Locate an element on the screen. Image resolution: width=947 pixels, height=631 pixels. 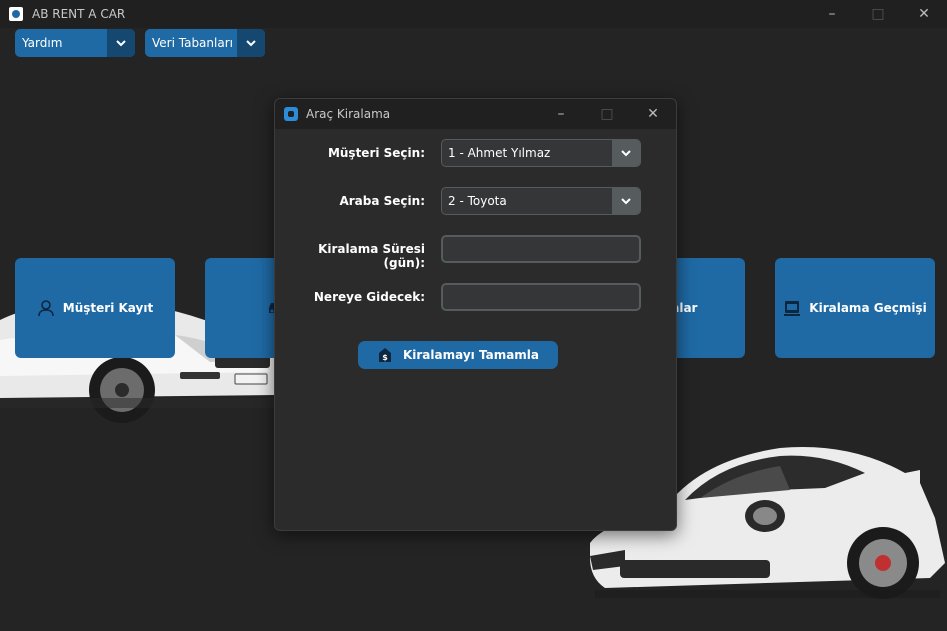
car-select: 2 - Toyota is located at coordinates (541, 201).